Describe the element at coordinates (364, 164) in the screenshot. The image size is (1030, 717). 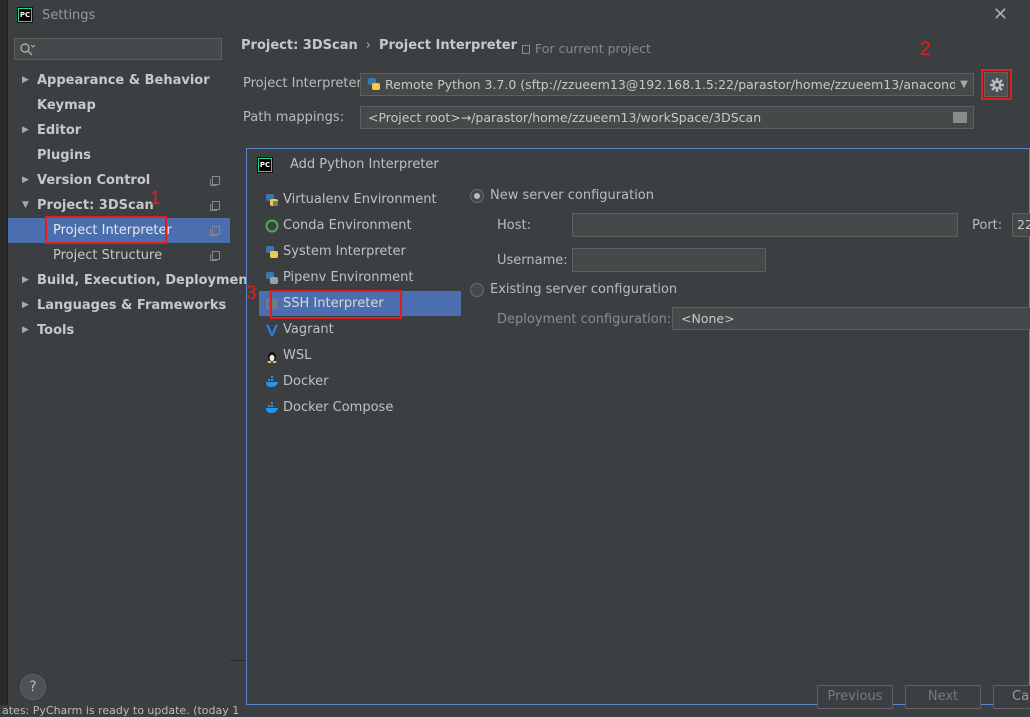
I see `dialog-title: Add Python Interpreter` at that location.